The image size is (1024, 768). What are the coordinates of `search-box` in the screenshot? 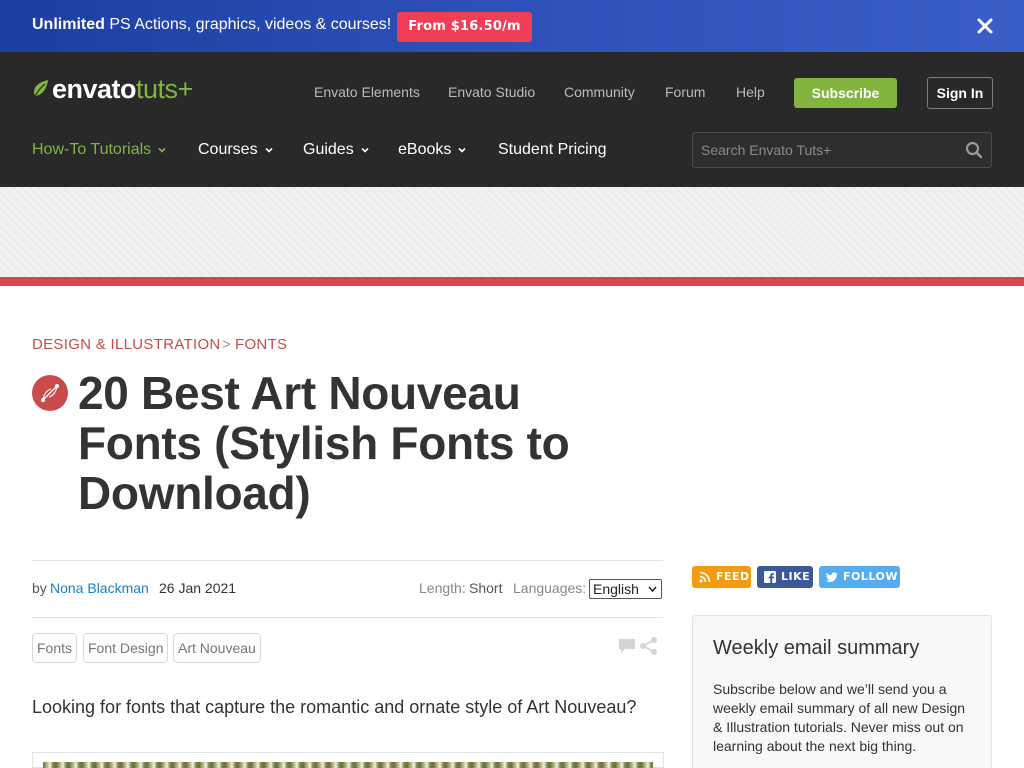 It's located at (842, 150).